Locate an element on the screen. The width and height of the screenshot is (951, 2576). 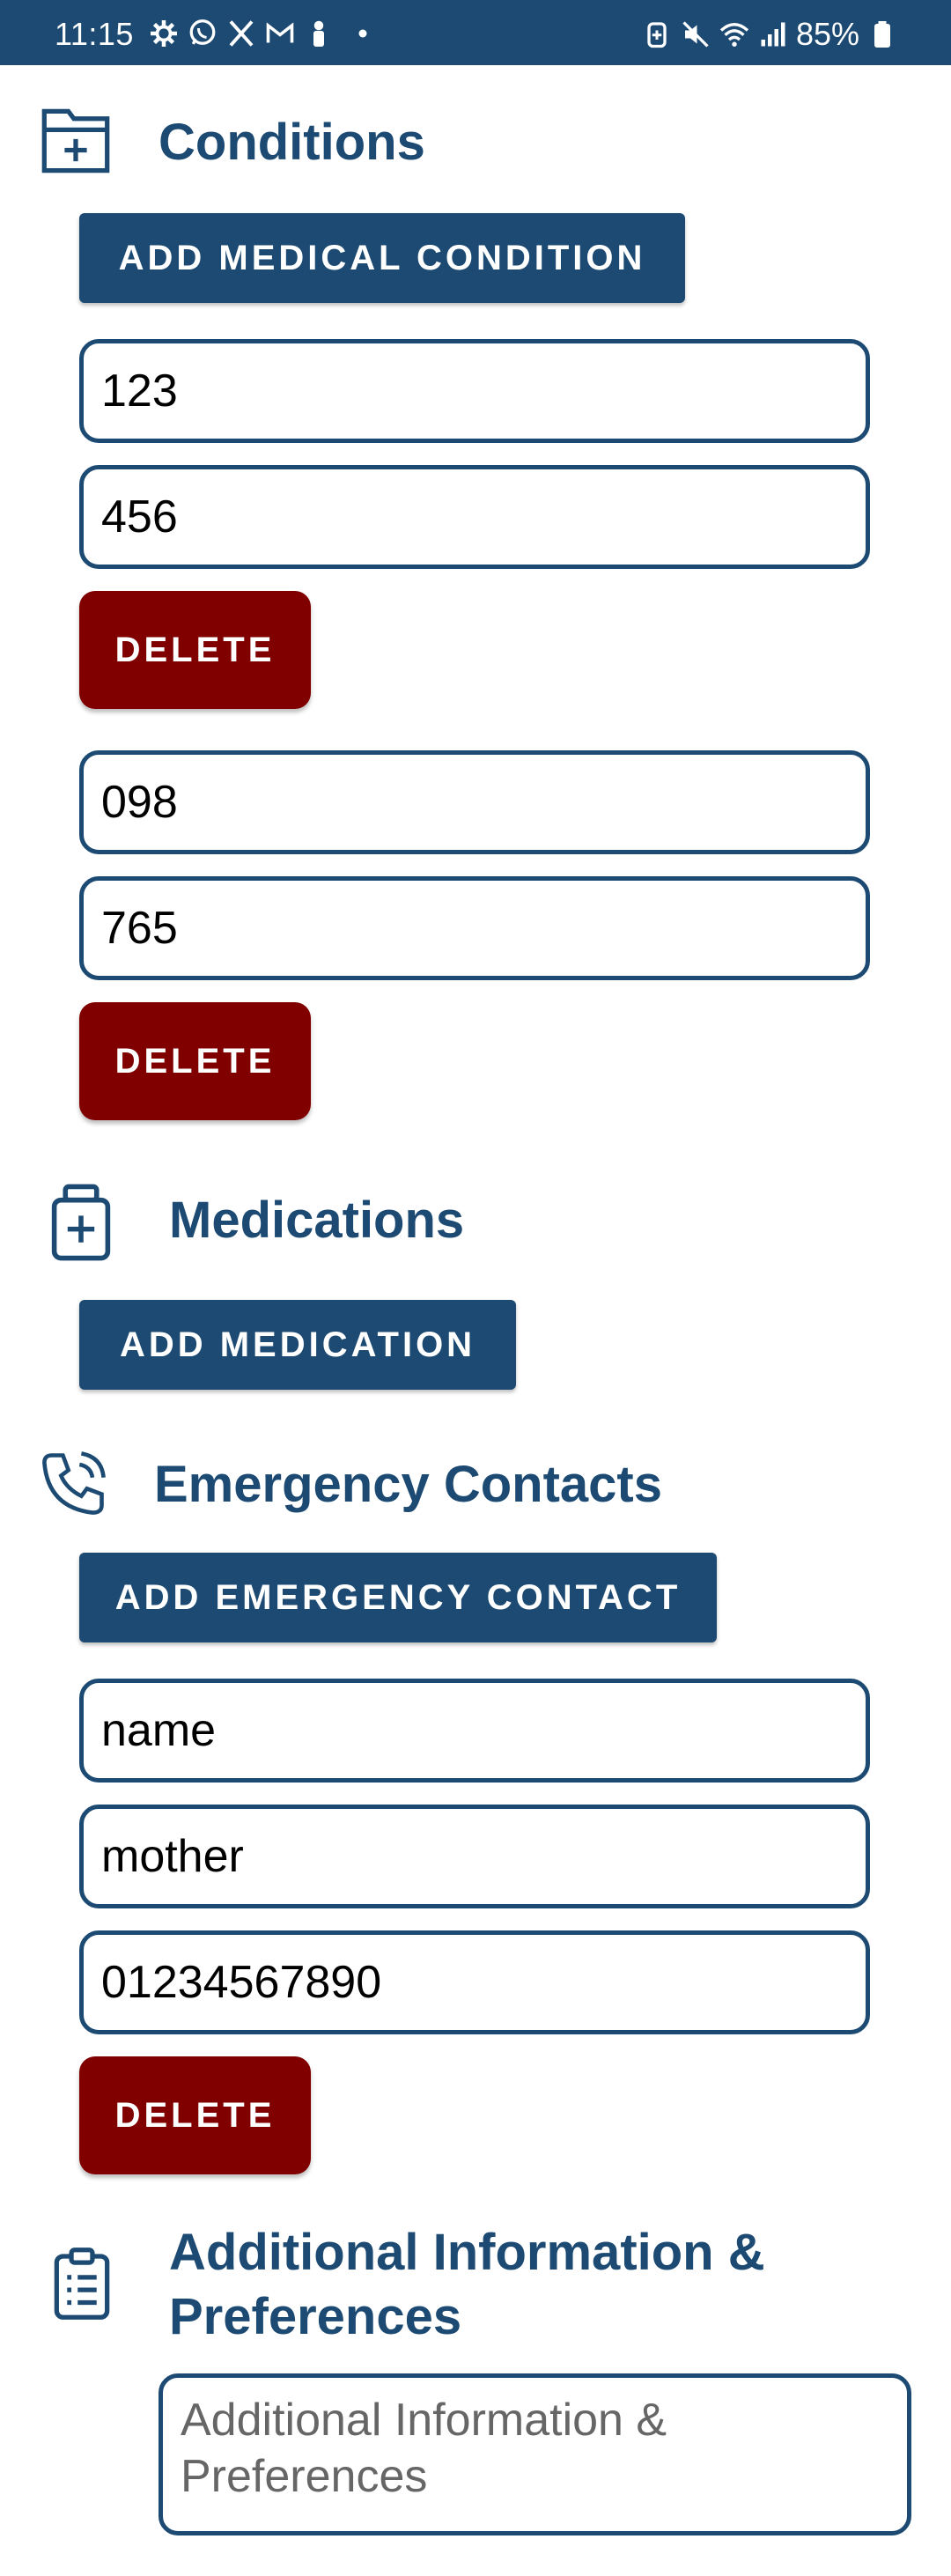
notification-icons is located at coordinates (260, 33).